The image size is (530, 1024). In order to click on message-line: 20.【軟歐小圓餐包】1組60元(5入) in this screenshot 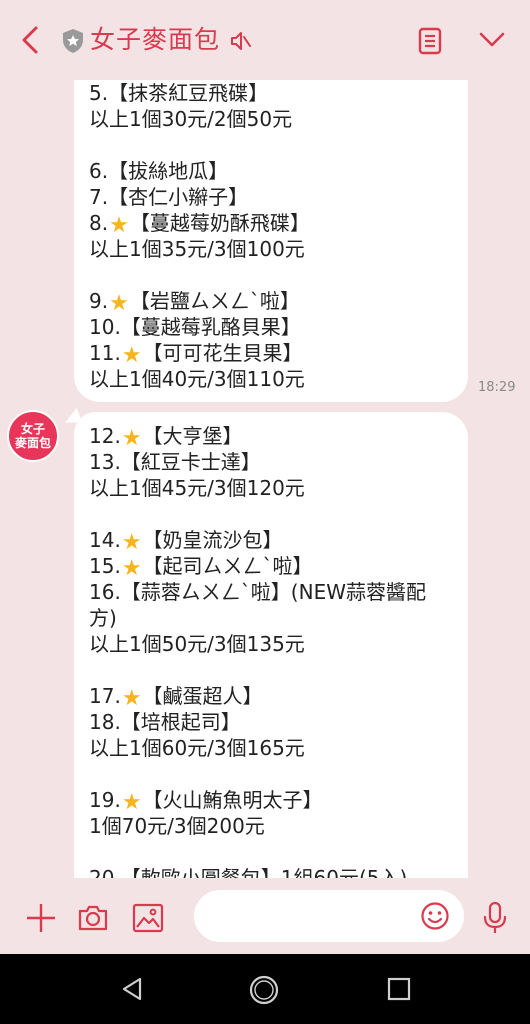, I will do `click(248, 872)`.